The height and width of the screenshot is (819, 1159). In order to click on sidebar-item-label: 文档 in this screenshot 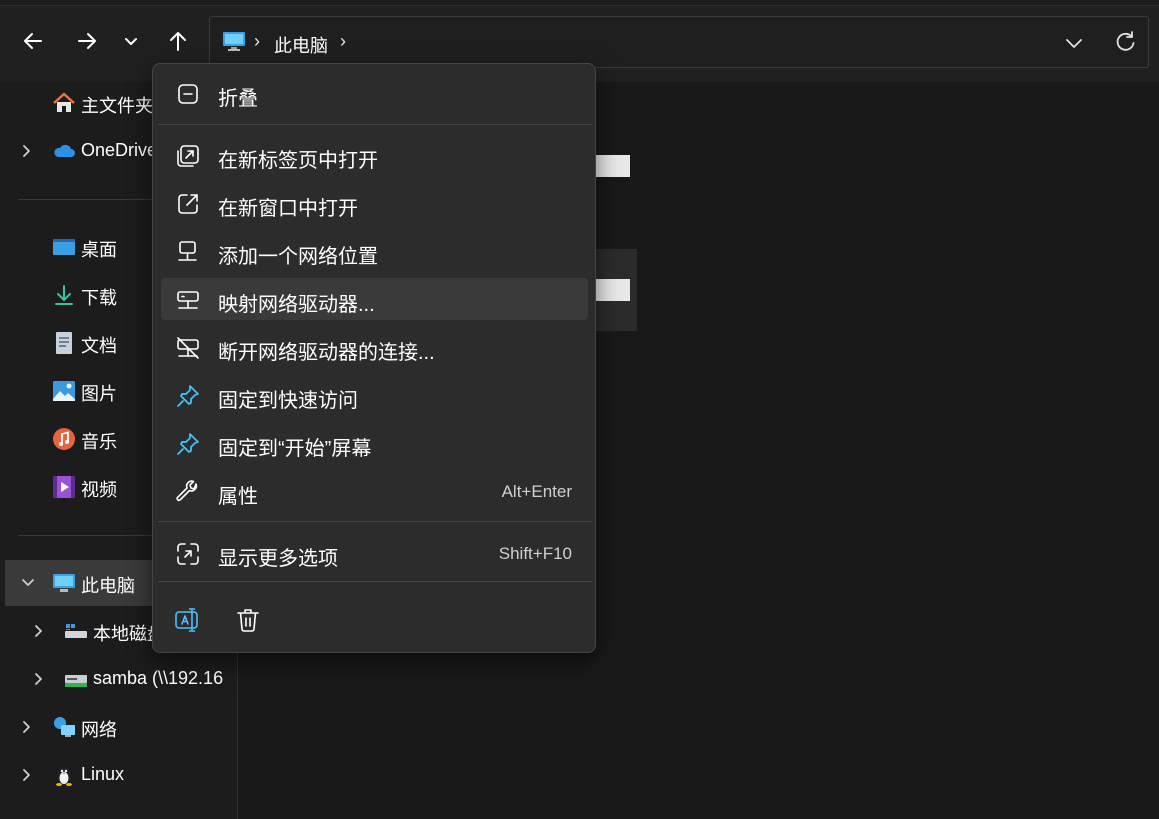, I will do `click(99, 346)`.